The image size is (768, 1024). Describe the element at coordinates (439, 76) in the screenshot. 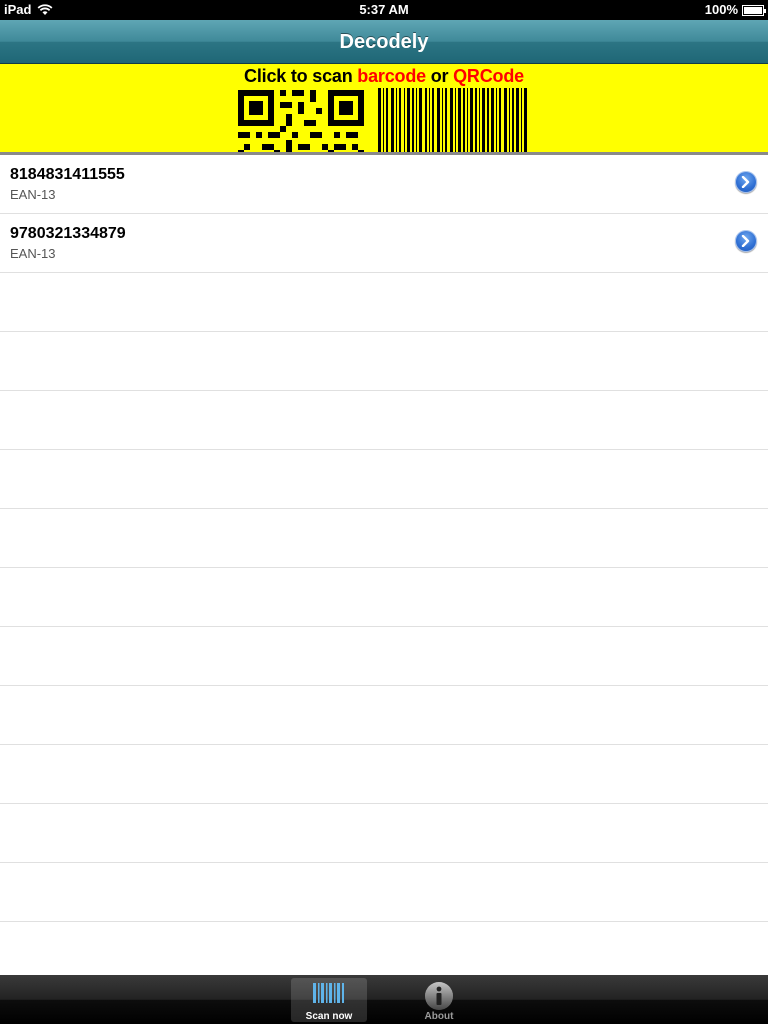

I see `banner-middle: or` at that location.